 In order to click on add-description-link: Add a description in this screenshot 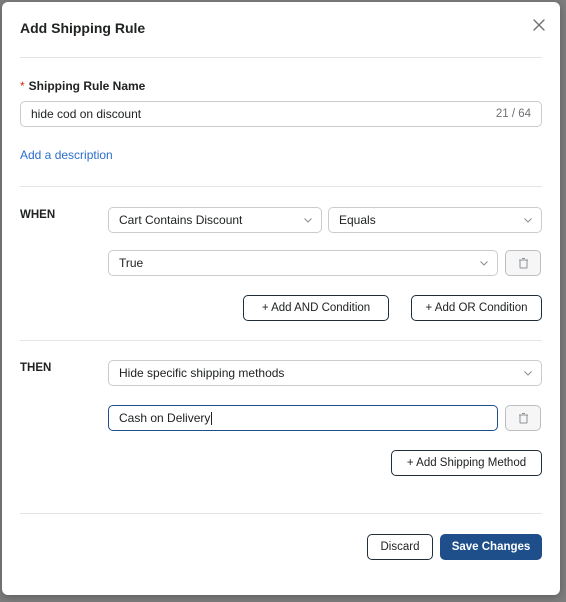, I will do `click(66, 155)`.